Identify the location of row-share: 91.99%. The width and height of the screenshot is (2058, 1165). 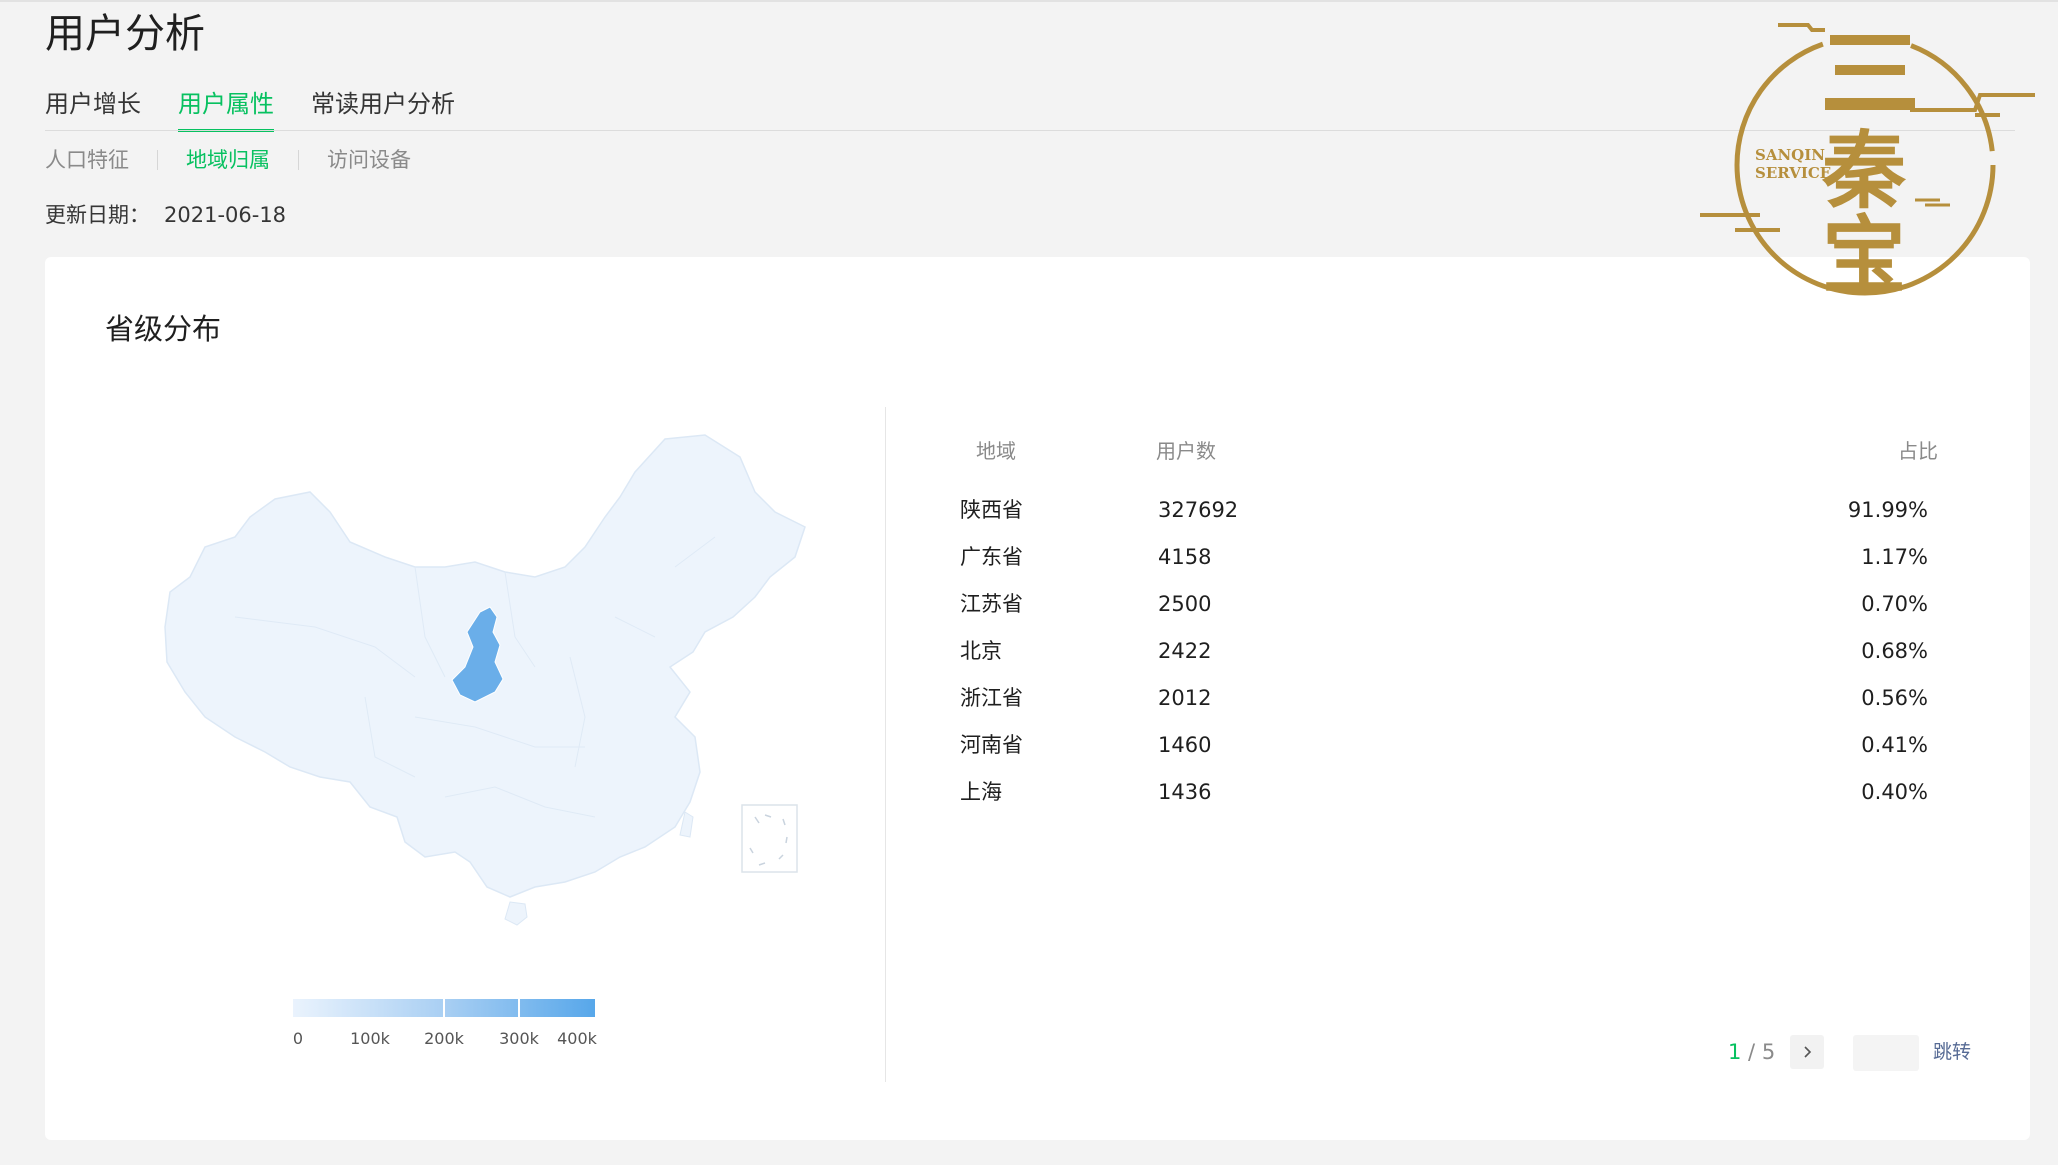
(1887, 510).